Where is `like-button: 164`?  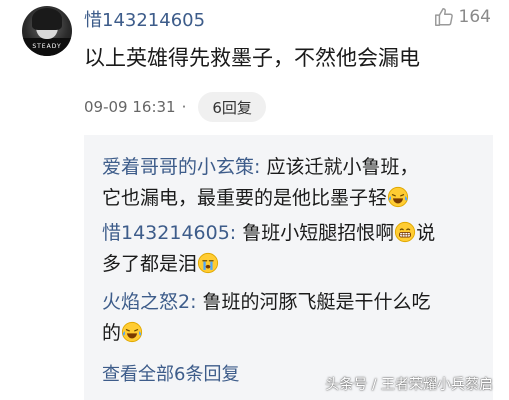
like-button: 164 is located at coordinates (462, 17).